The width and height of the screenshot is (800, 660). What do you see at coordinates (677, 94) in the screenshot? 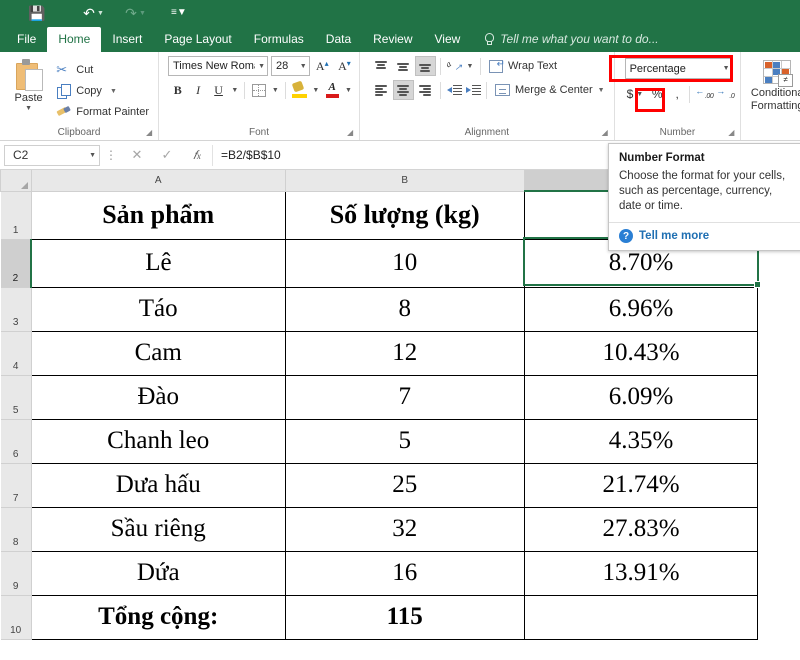
I see `comma-style-button: ,` at bounding box center [677, 94].